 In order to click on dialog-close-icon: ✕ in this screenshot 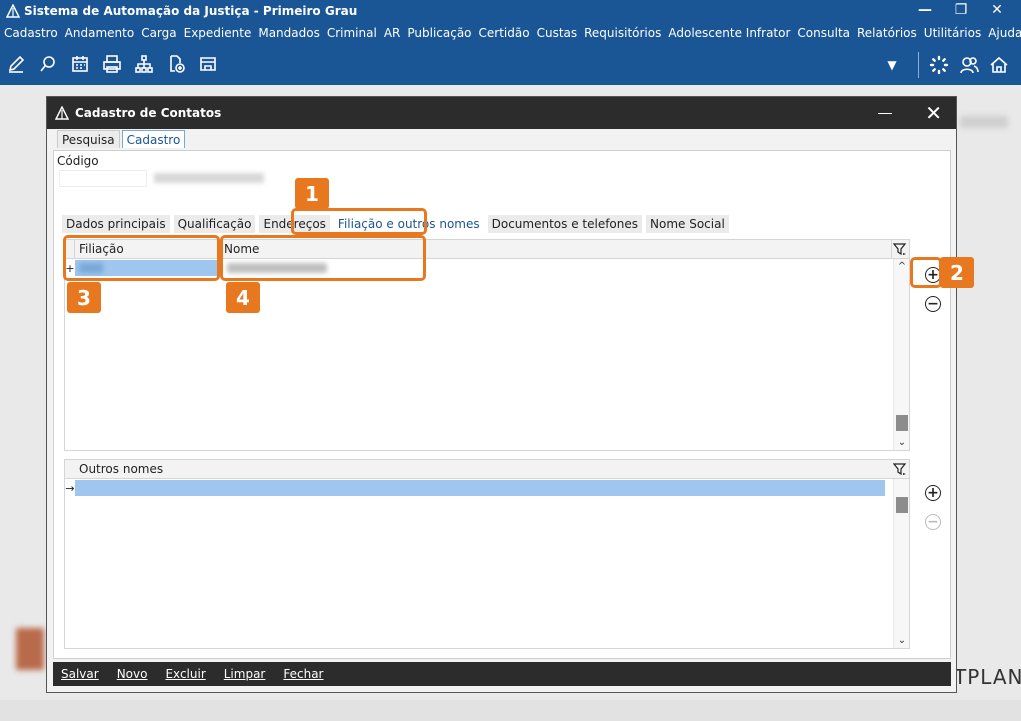, I will do `click(933, 113)`.